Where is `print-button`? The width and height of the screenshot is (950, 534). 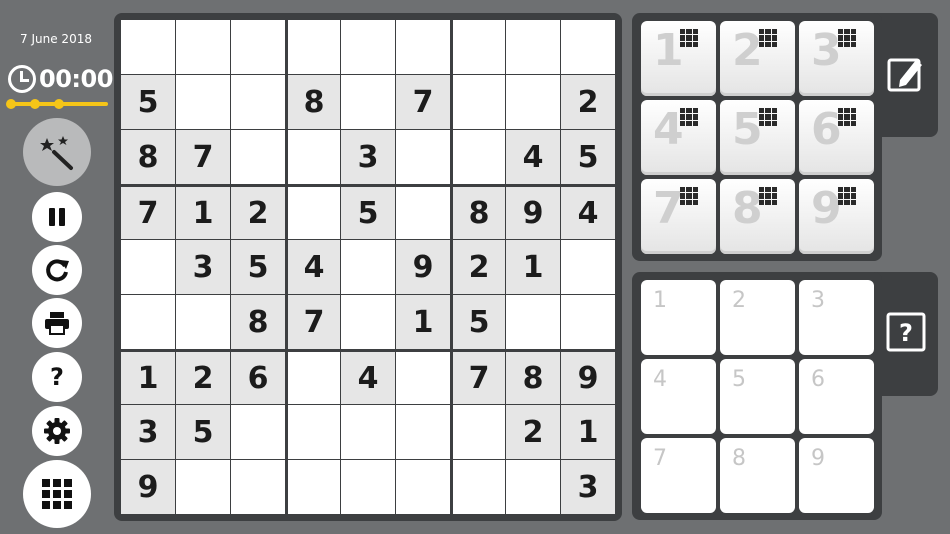
print-button is located at coordinates (57, 323).